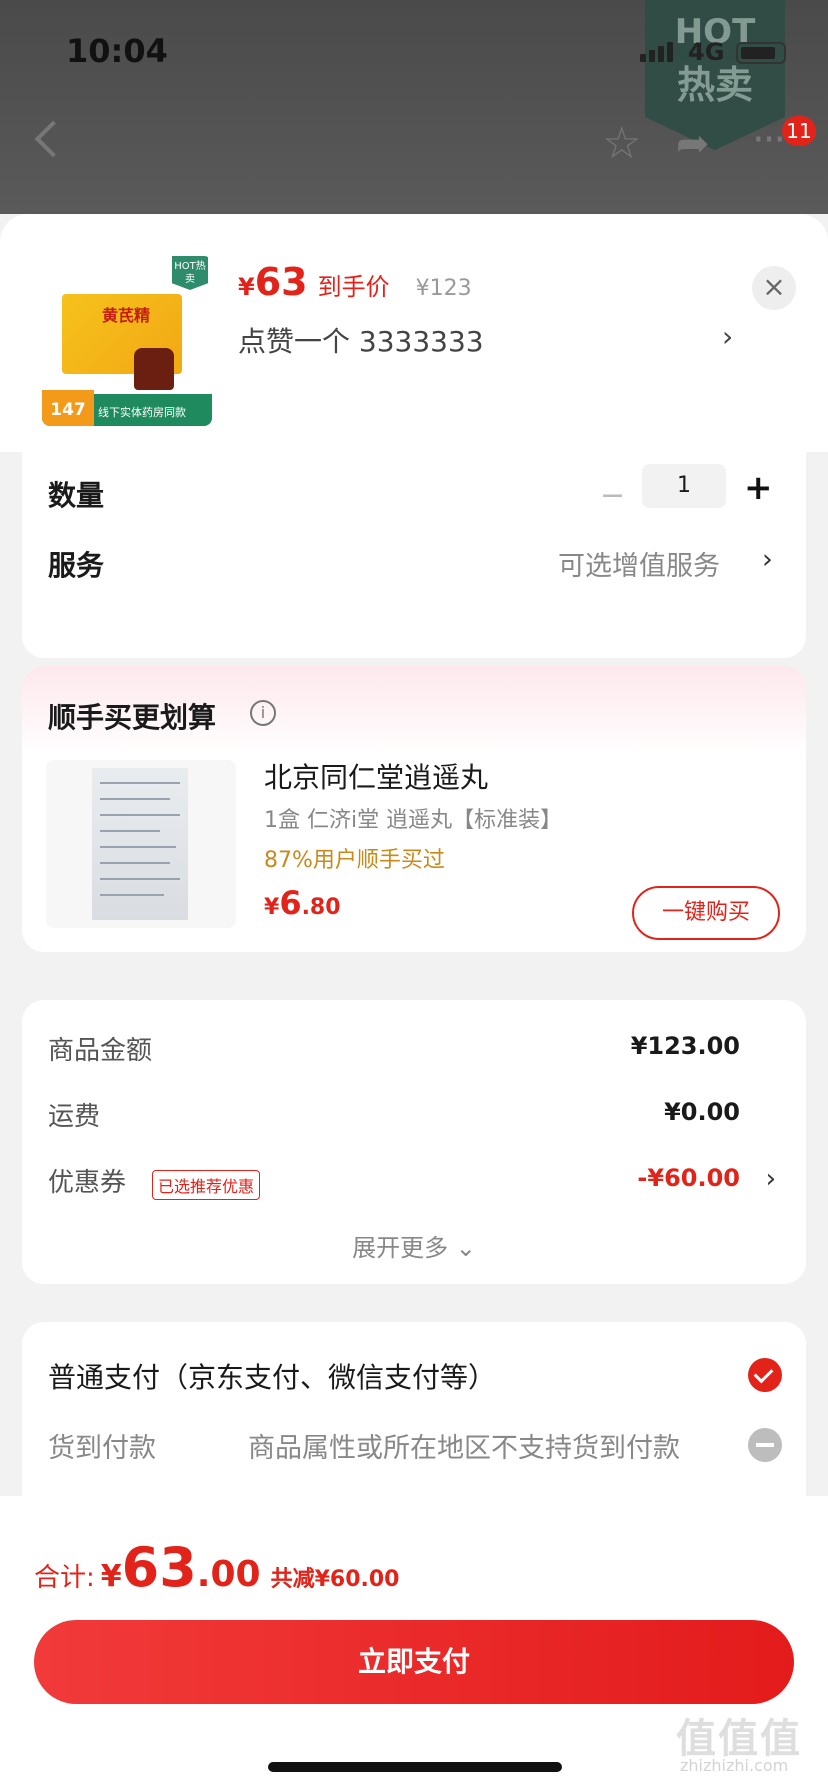 The image size is (828, 1792). I want to click on payment-option-normal: 普通支付（京东支付、微信支付等）, so click(272, 1376).